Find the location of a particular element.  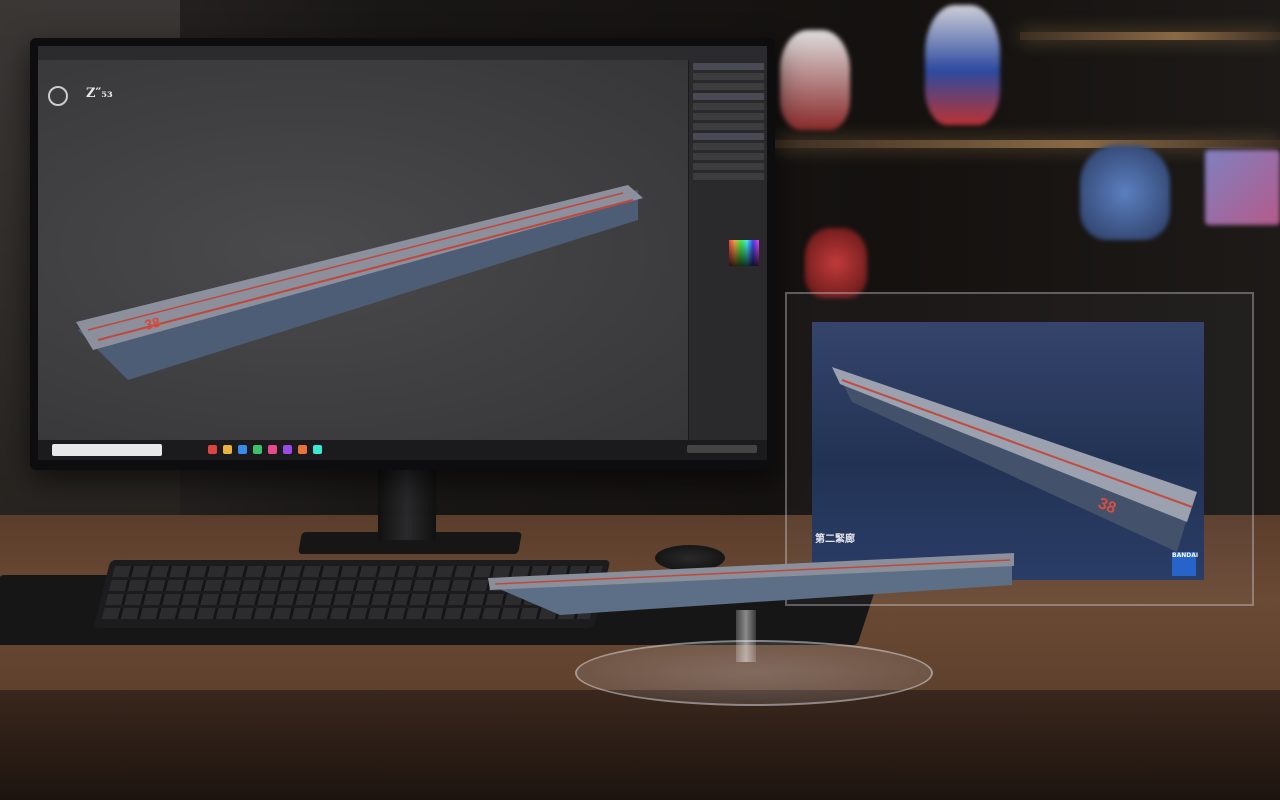

ship-model is located at coordinates (751, 584).